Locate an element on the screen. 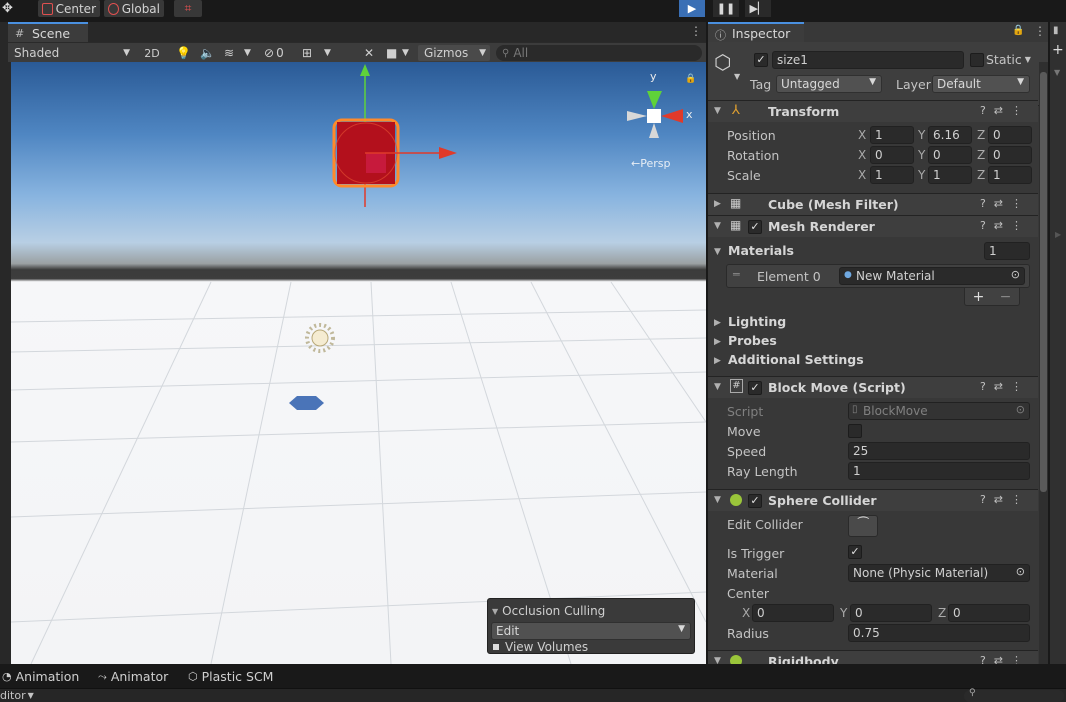 The width and height of the screenshot is (1066, 702). position-z-field: 0 is located at coordinates (1010, 135).